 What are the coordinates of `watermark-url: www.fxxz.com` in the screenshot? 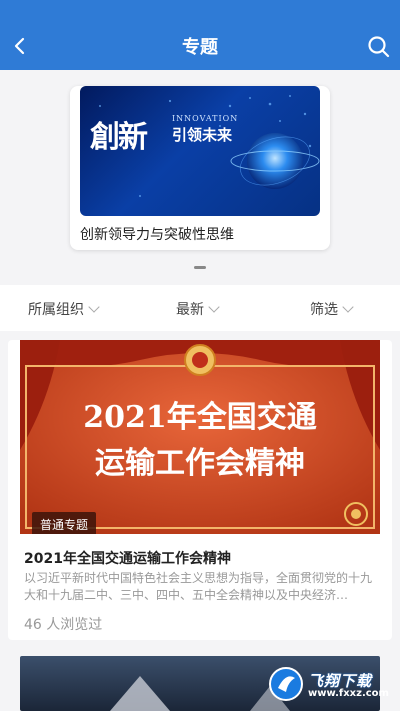 It's located at (348, 693).